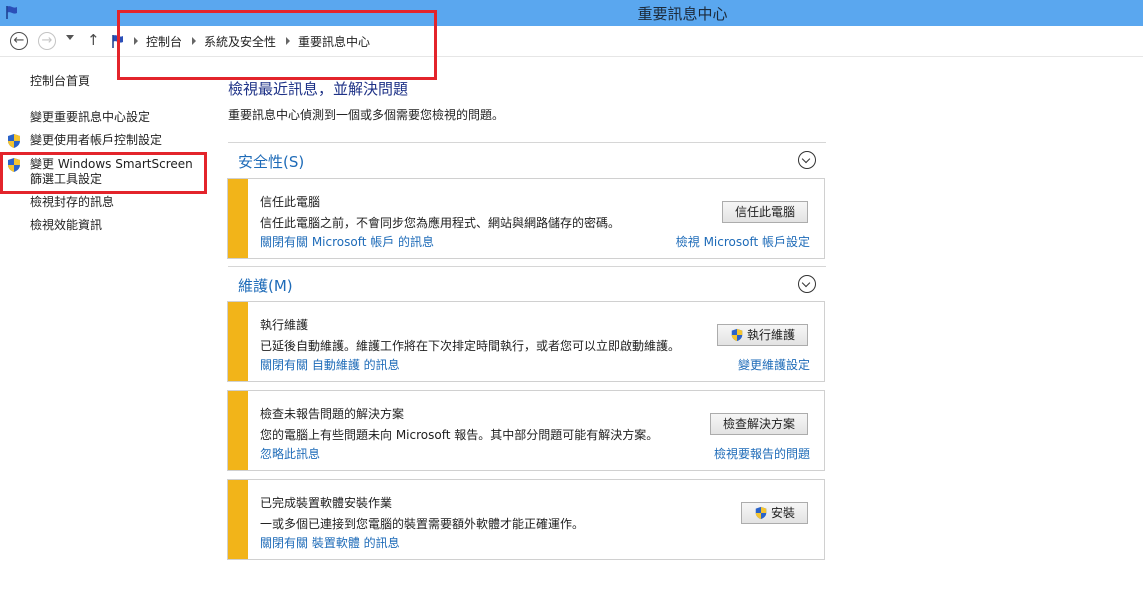  Describe the element at coordinates (90, 117) in the screenshot. I see `change-action-center-settings-link: 變更重要訊息中心設定` at that location.